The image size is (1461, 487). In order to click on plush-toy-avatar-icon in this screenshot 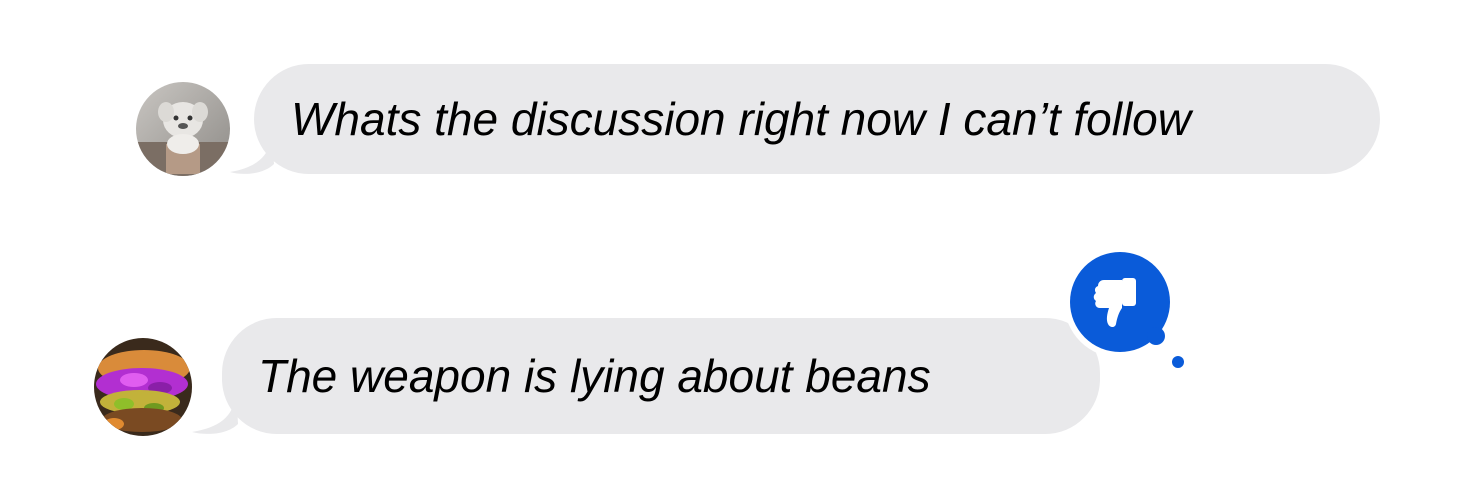, I will do `click(183, 129)`.